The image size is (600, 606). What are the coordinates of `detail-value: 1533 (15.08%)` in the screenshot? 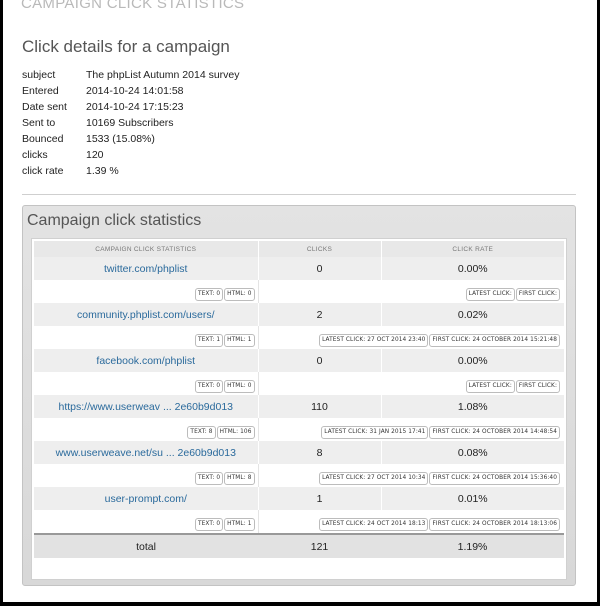 It's located at (120, 139).